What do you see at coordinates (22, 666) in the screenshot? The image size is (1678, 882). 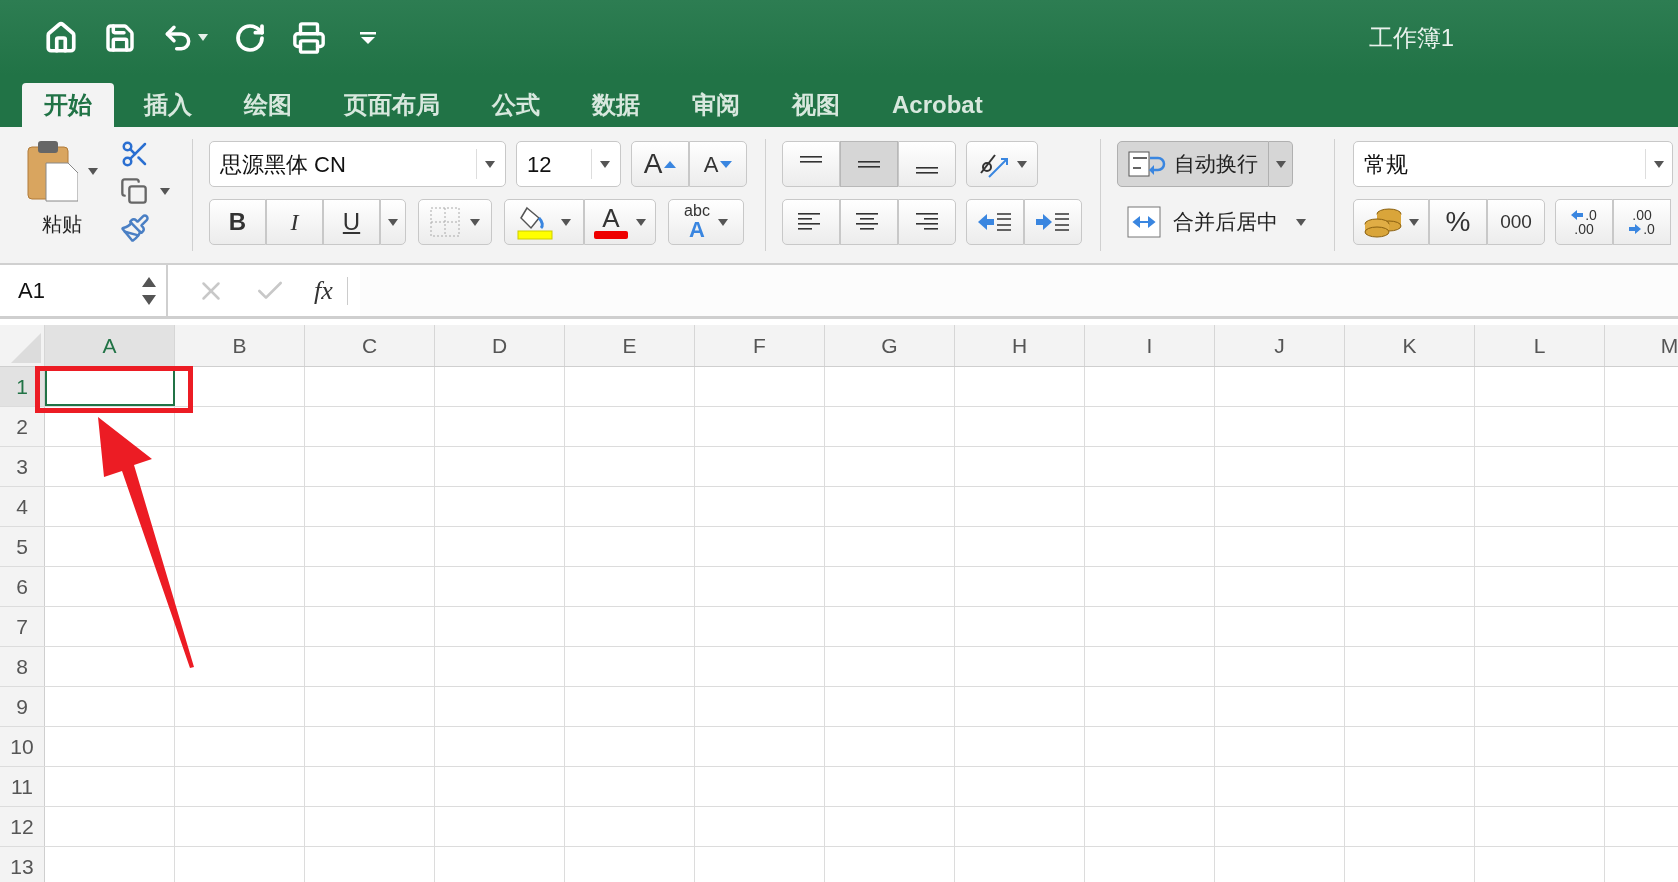 I see `row-header: 8` at bounding box center [22, 666].